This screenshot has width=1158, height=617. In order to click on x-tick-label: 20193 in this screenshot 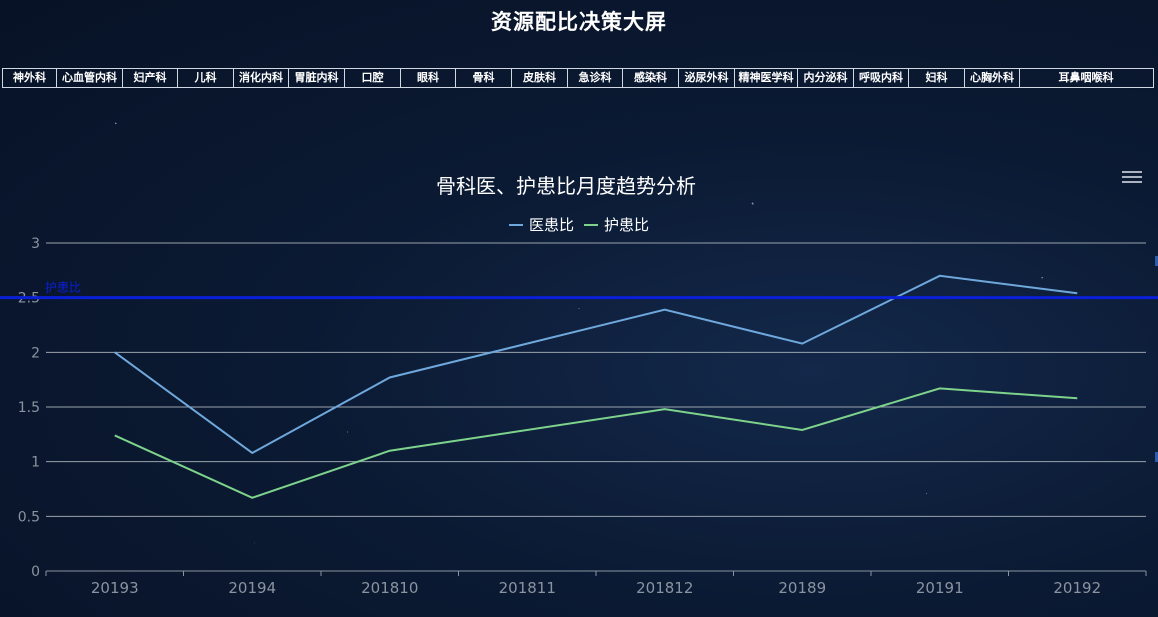, I will do `click(115, 588)`.